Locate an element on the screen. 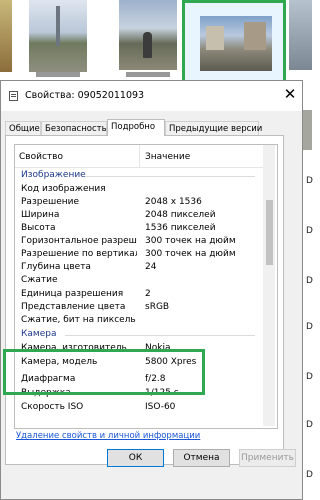  tab-security: Безопасность is located at coordinates (74, 128).